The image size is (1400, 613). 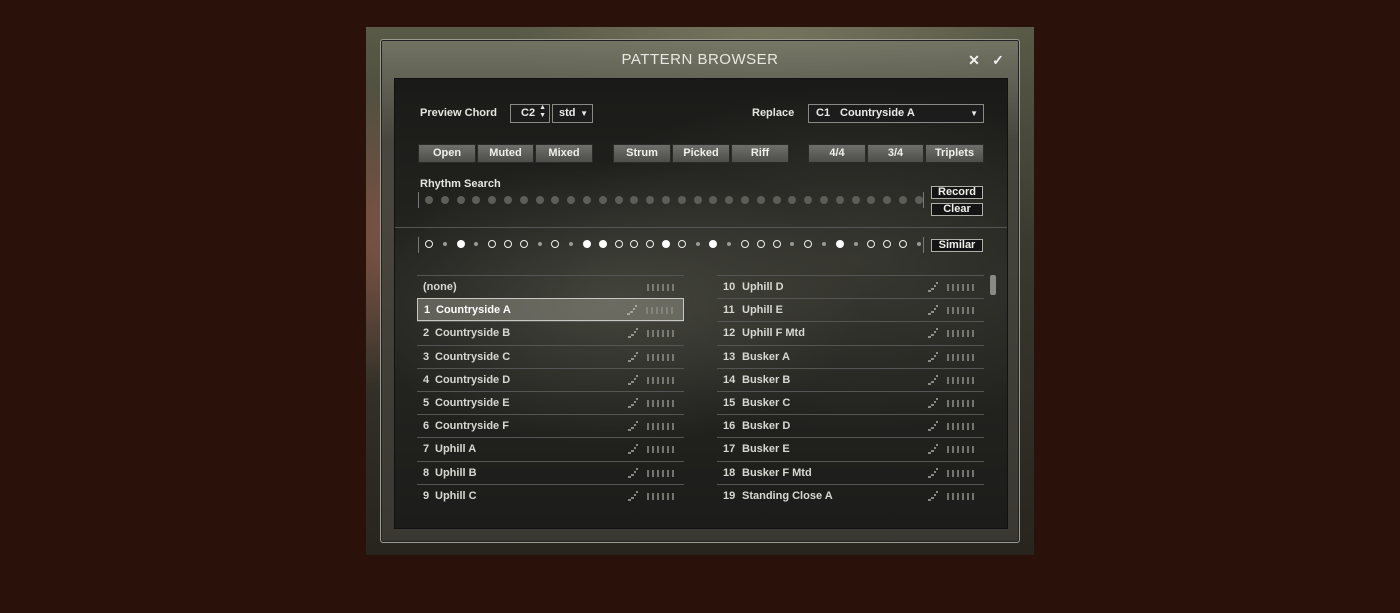 I want to click on strum-pattern-icon, so click(x=633, y=496).